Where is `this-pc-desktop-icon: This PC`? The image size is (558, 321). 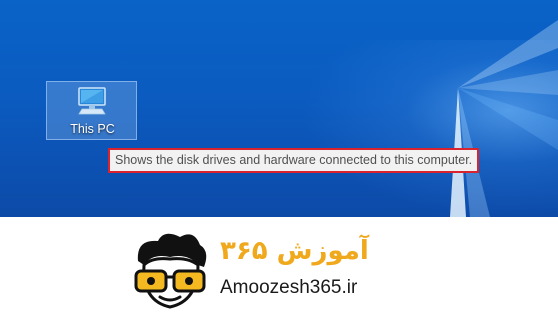
this-pc-desktop-icon: This PC is located at coordinates (91, 110).